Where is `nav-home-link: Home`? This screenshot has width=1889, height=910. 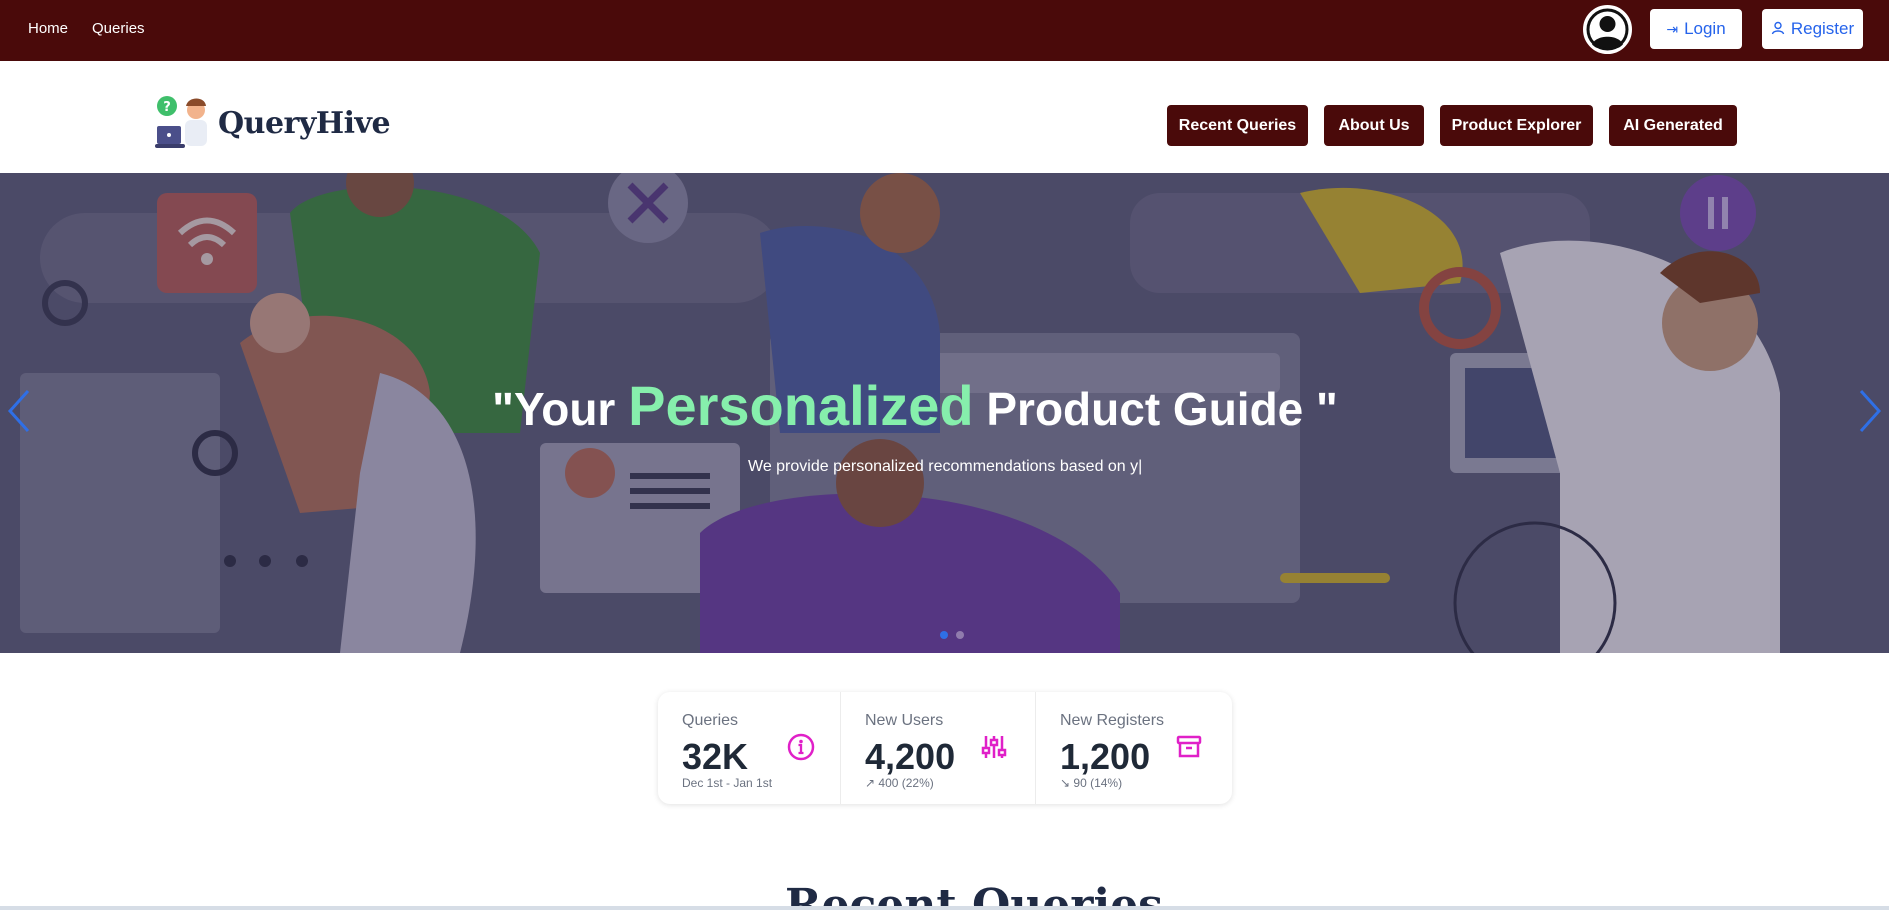
nav-home-link: Home is located at coordinates (48, 28).